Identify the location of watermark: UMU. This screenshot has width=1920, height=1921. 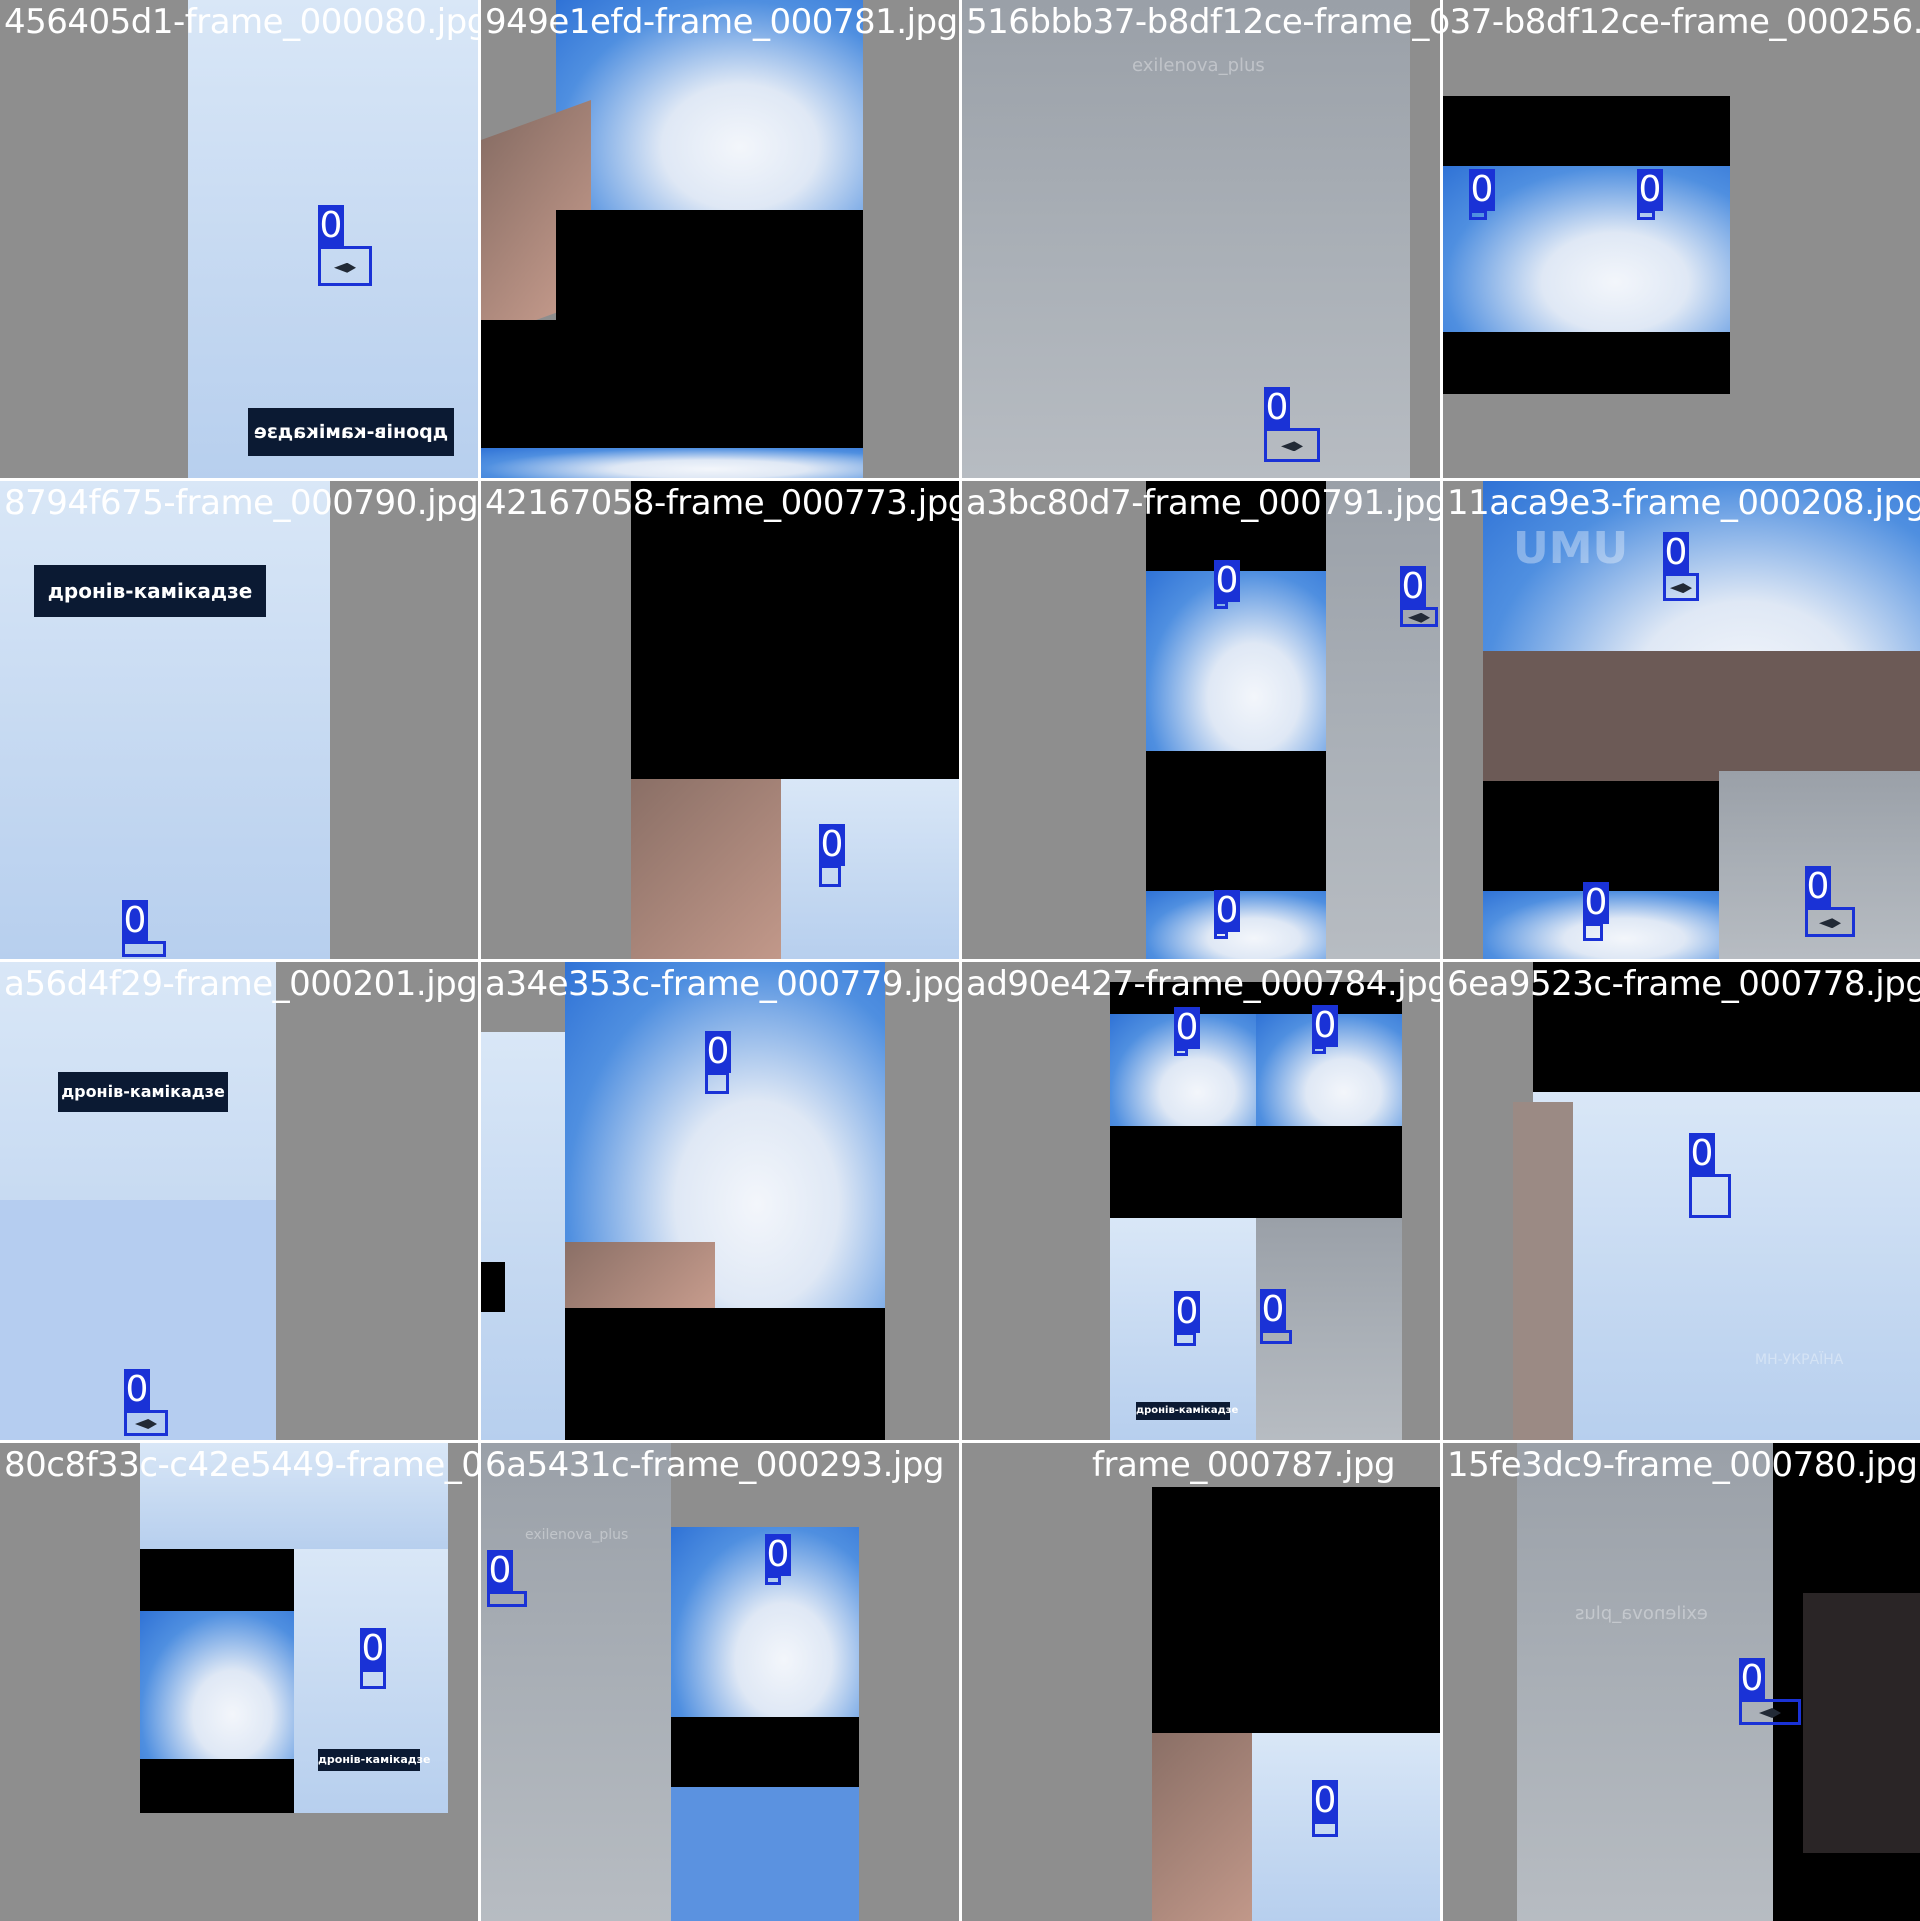
(1571, 548).